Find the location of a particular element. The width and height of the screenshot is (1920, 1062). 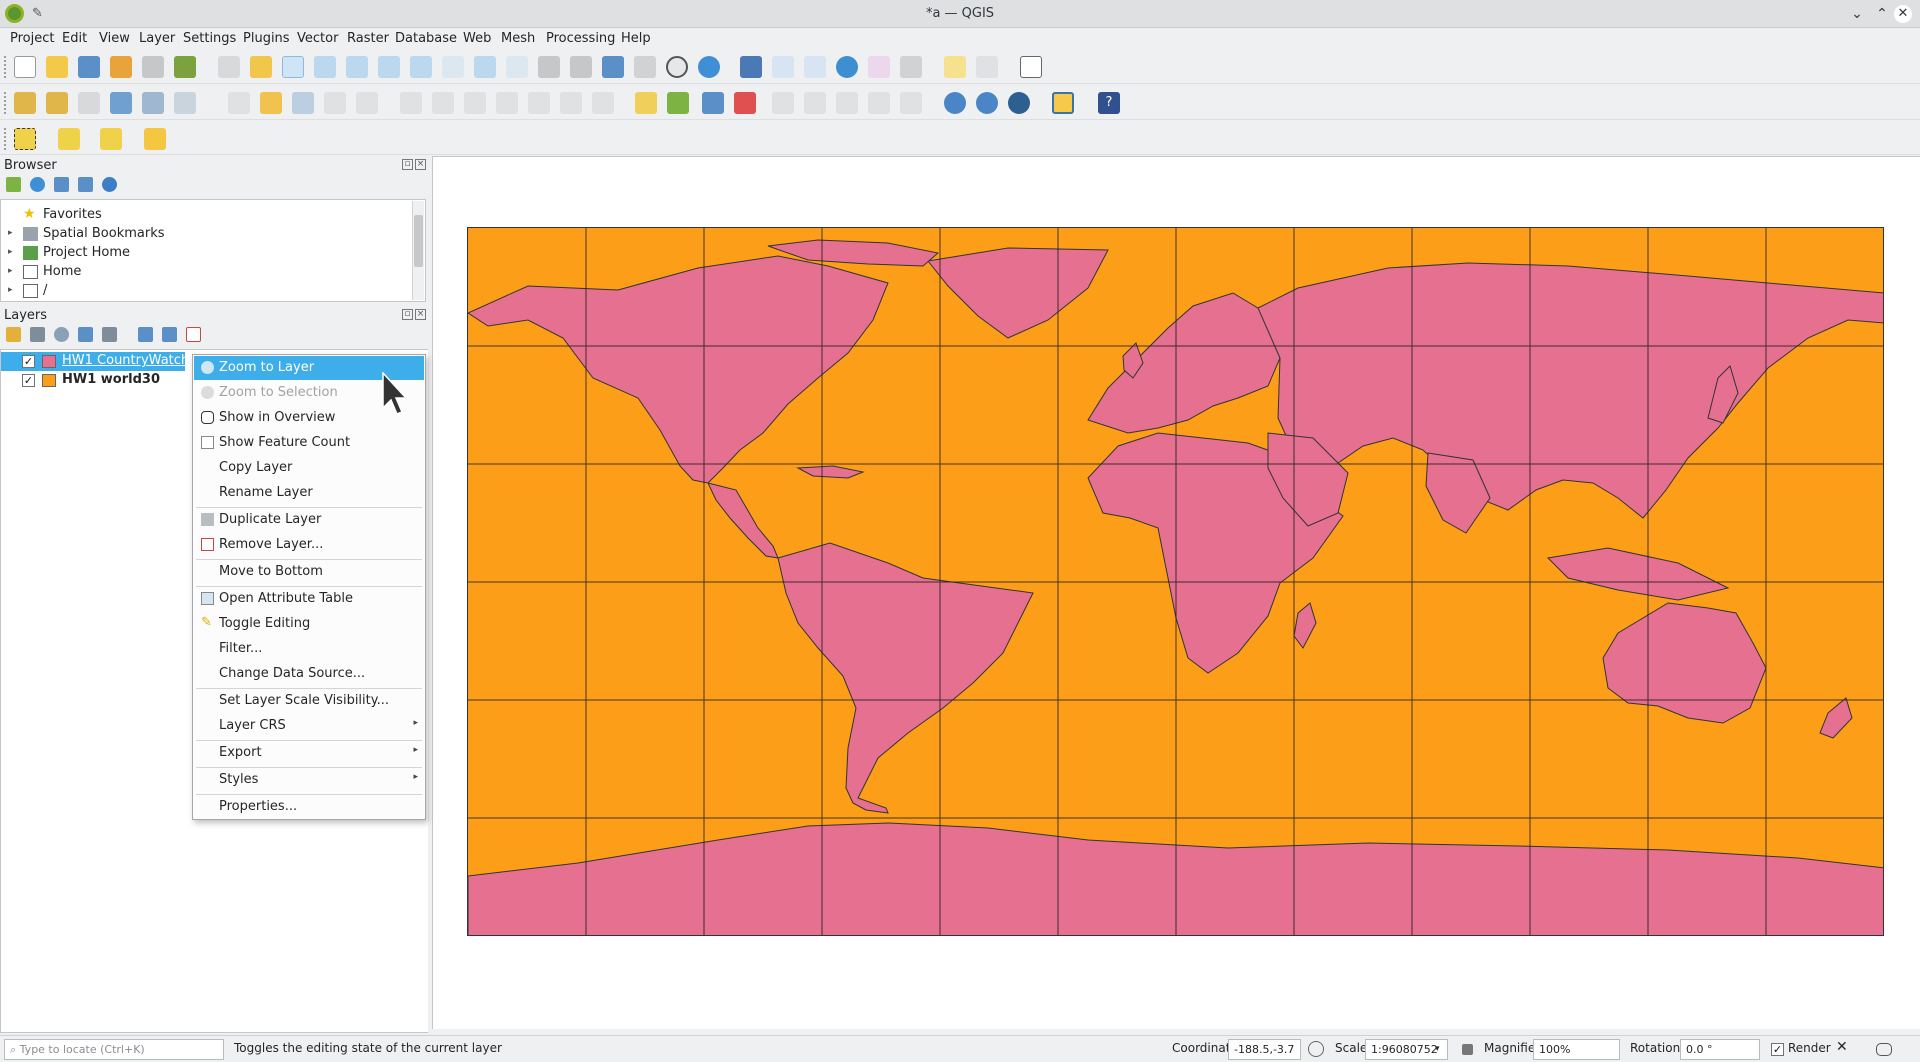

menu-open-attribute-table: Open Attribute Table is located at coordinates (309, 599).